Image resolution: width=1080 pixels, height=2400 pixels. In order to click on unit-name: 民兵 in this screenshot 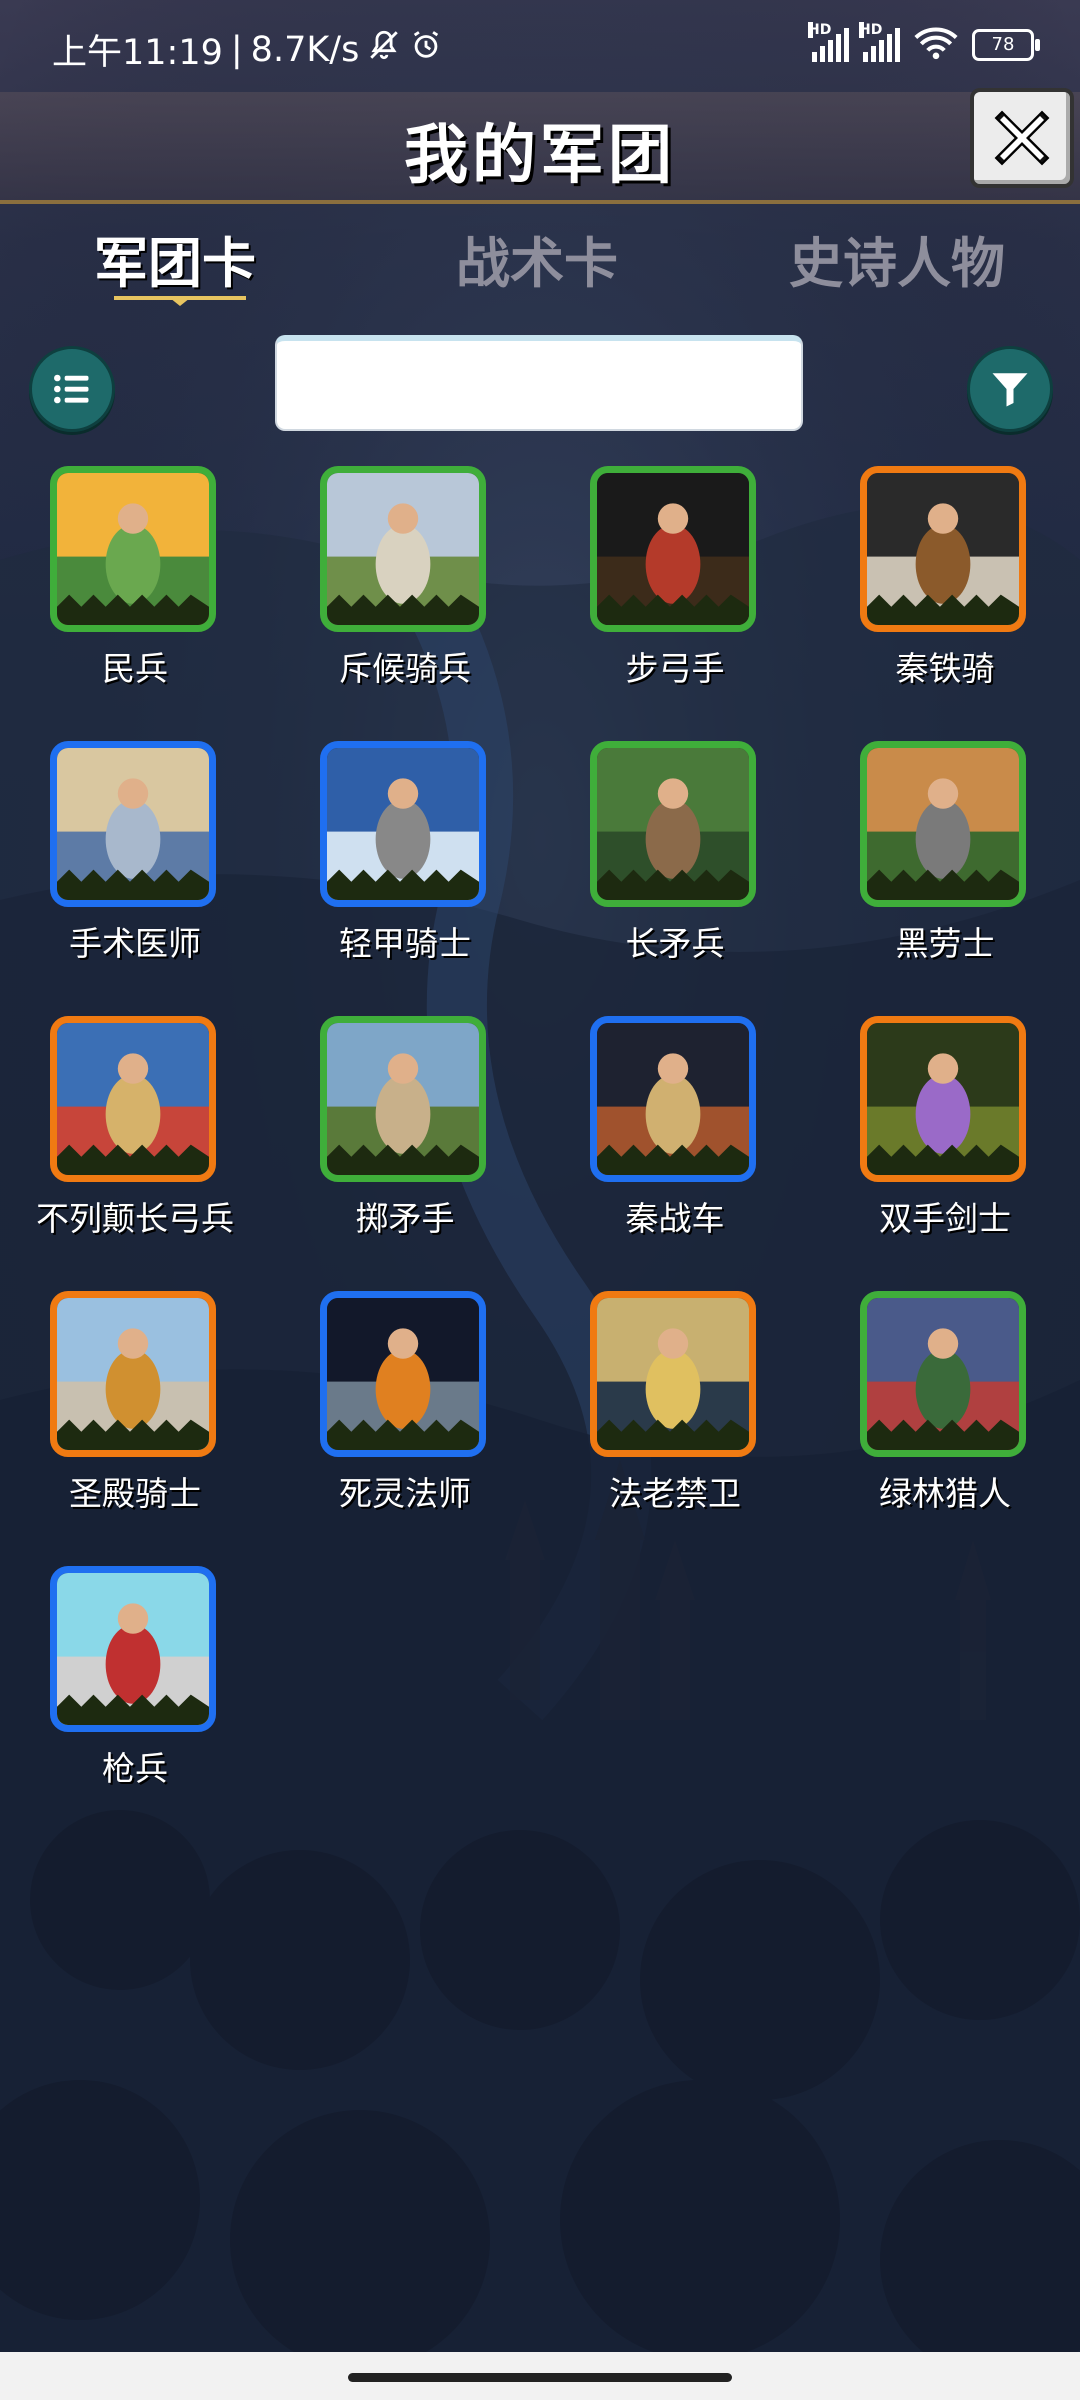, I will do `click(135, 668)`.